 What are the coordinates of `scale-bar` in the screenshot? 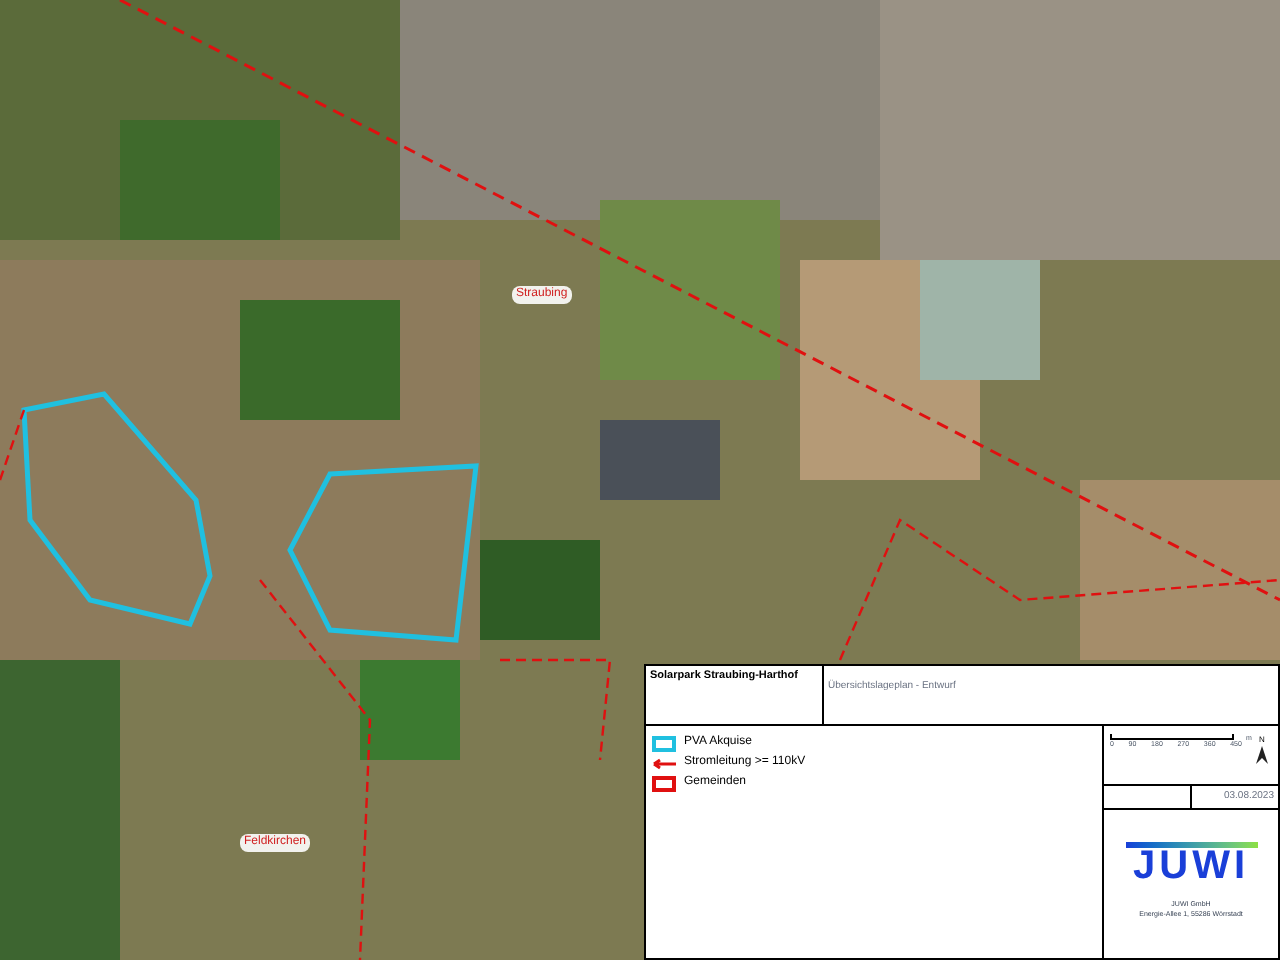 It's located at (1172, 737).